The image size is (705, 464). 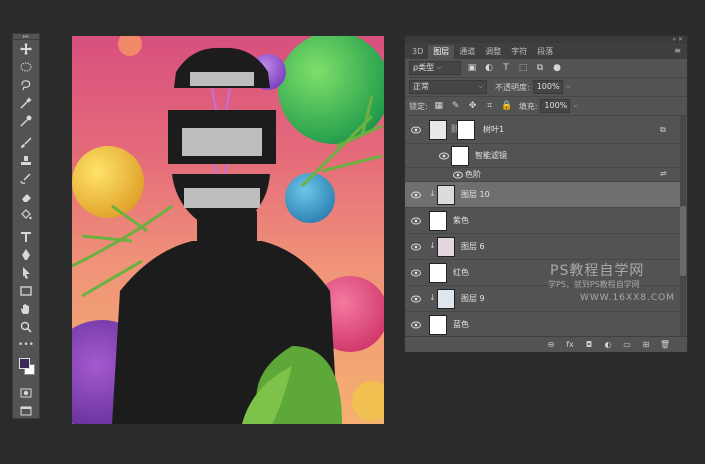 I want to click on path-select-icon, so click(x=26, y=273).